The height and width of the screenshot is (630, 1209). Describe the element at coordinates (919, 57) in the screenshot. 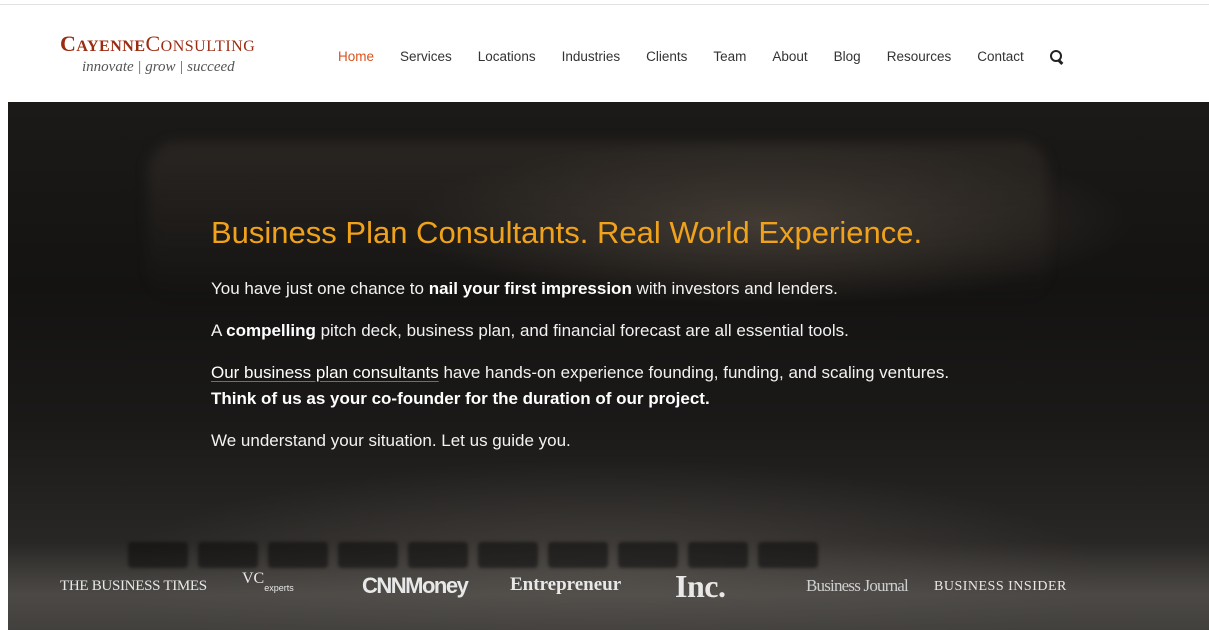

I see `nav-item-resources: Resources` at that location.